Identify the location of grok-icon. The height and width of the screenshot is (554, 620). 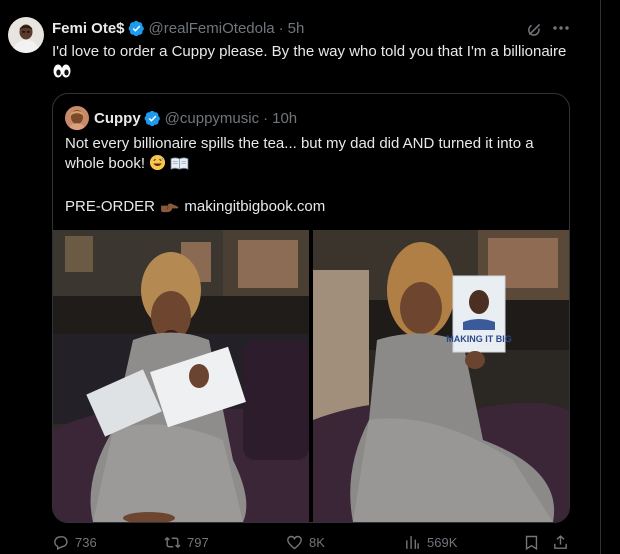
(534, 29).